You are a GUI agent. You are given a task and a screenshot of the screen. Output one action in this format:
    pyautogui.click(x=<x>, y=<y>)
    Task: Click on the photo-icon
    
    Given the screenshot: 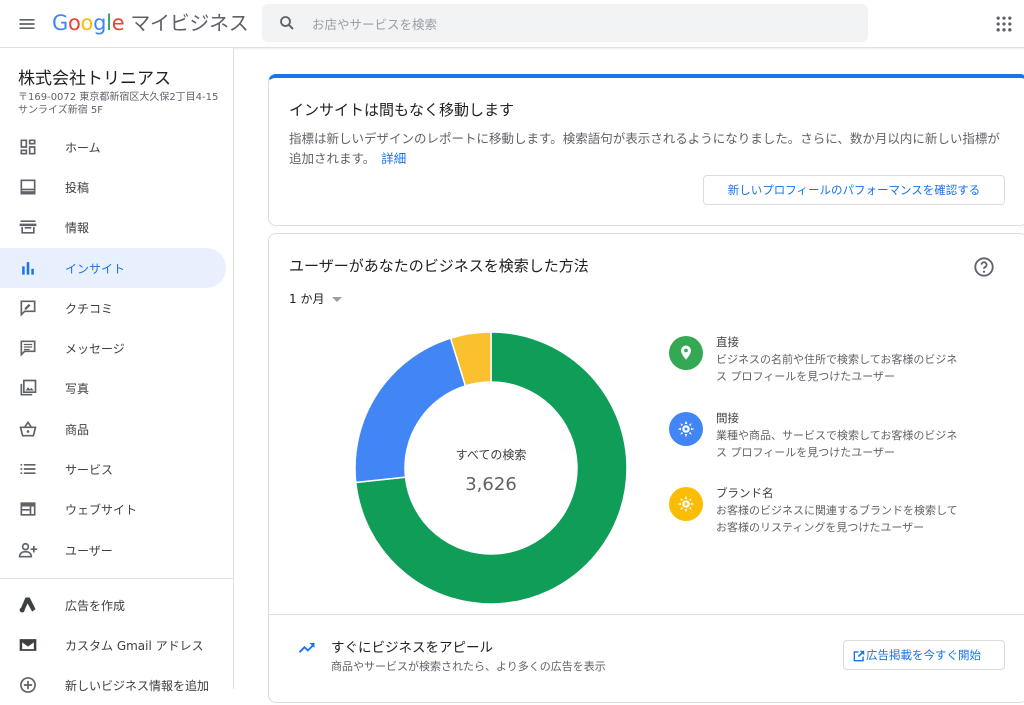 What is the action you would take?
    pyautogui.click(x=28, y=387)
    